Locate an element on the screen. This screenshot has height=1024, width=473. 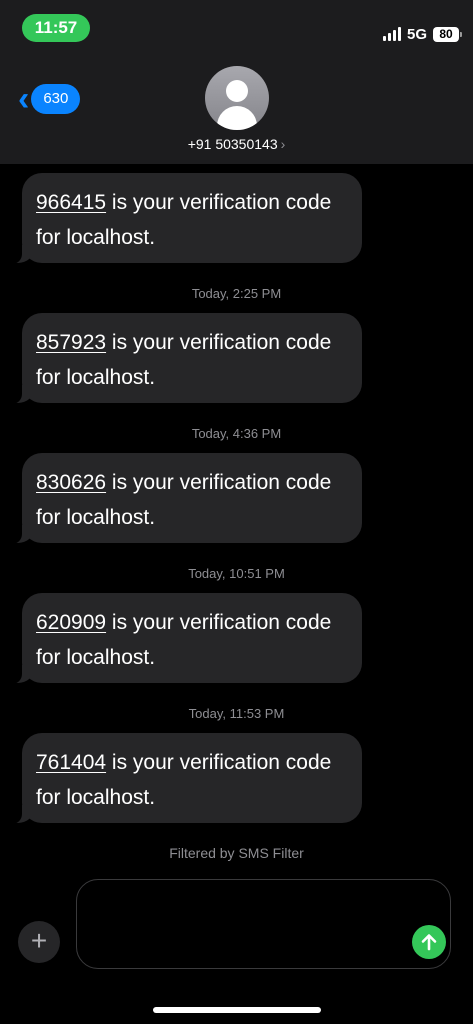
contact-number: +91 50350143 is located at coordinates (232, 144).